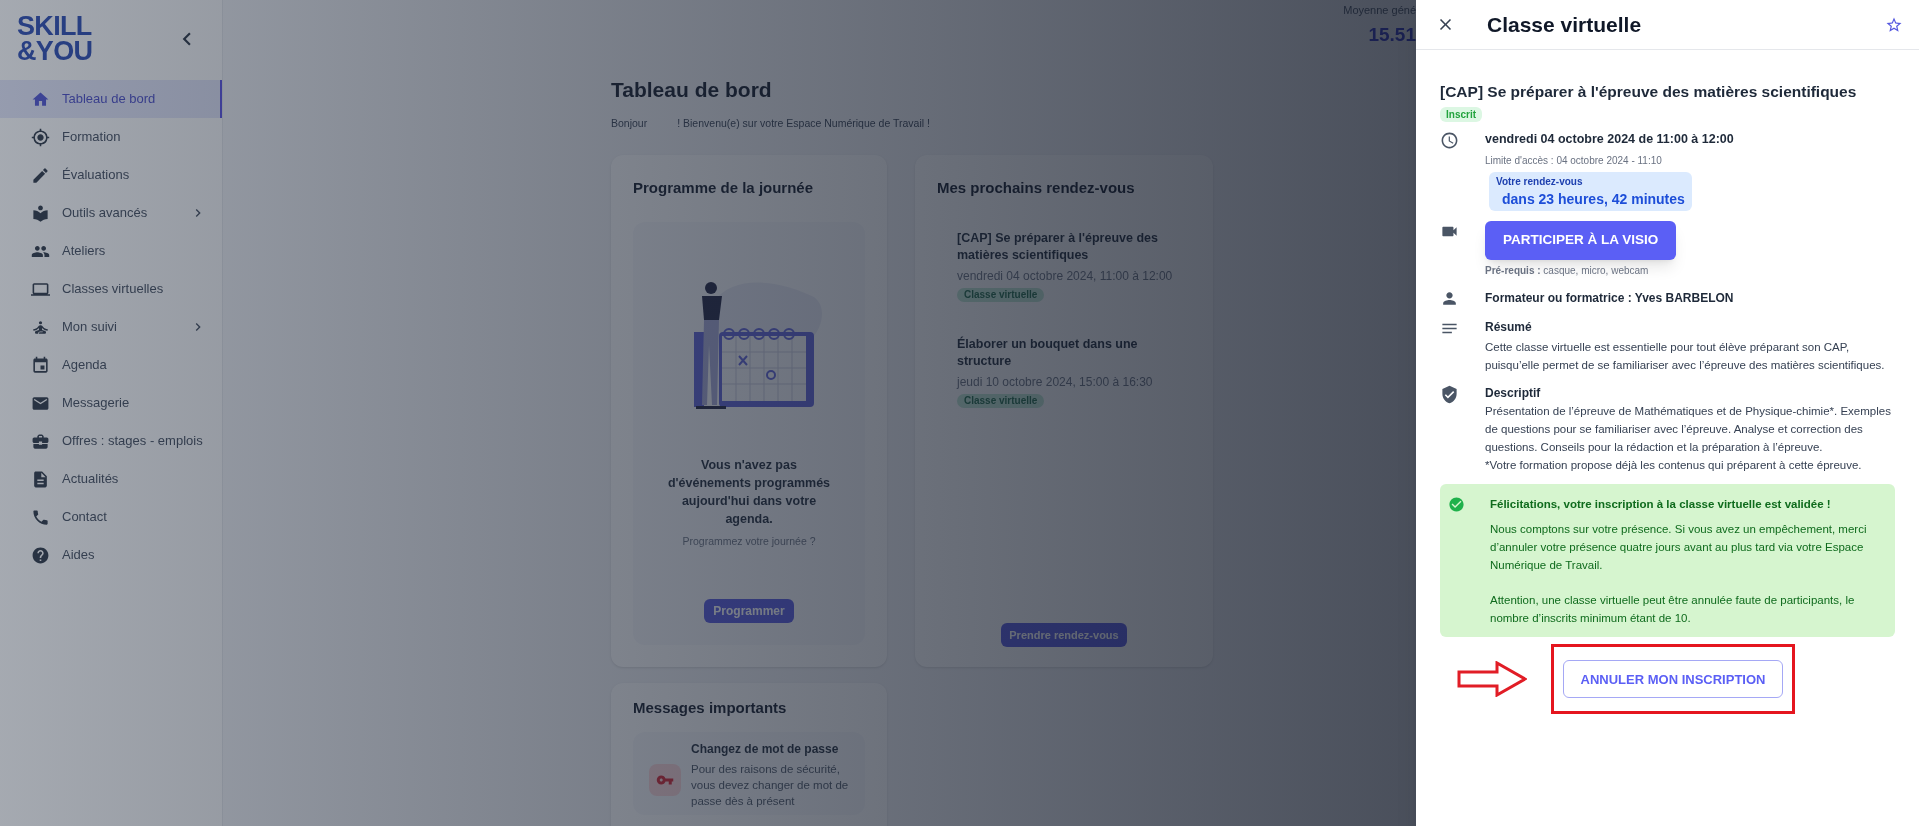 This screenshot has width=1919, height=826. I want to click on welcome-text: ! Bienvenu(e) sur votre Espace Numérique de Travail !, so click(803, 123).